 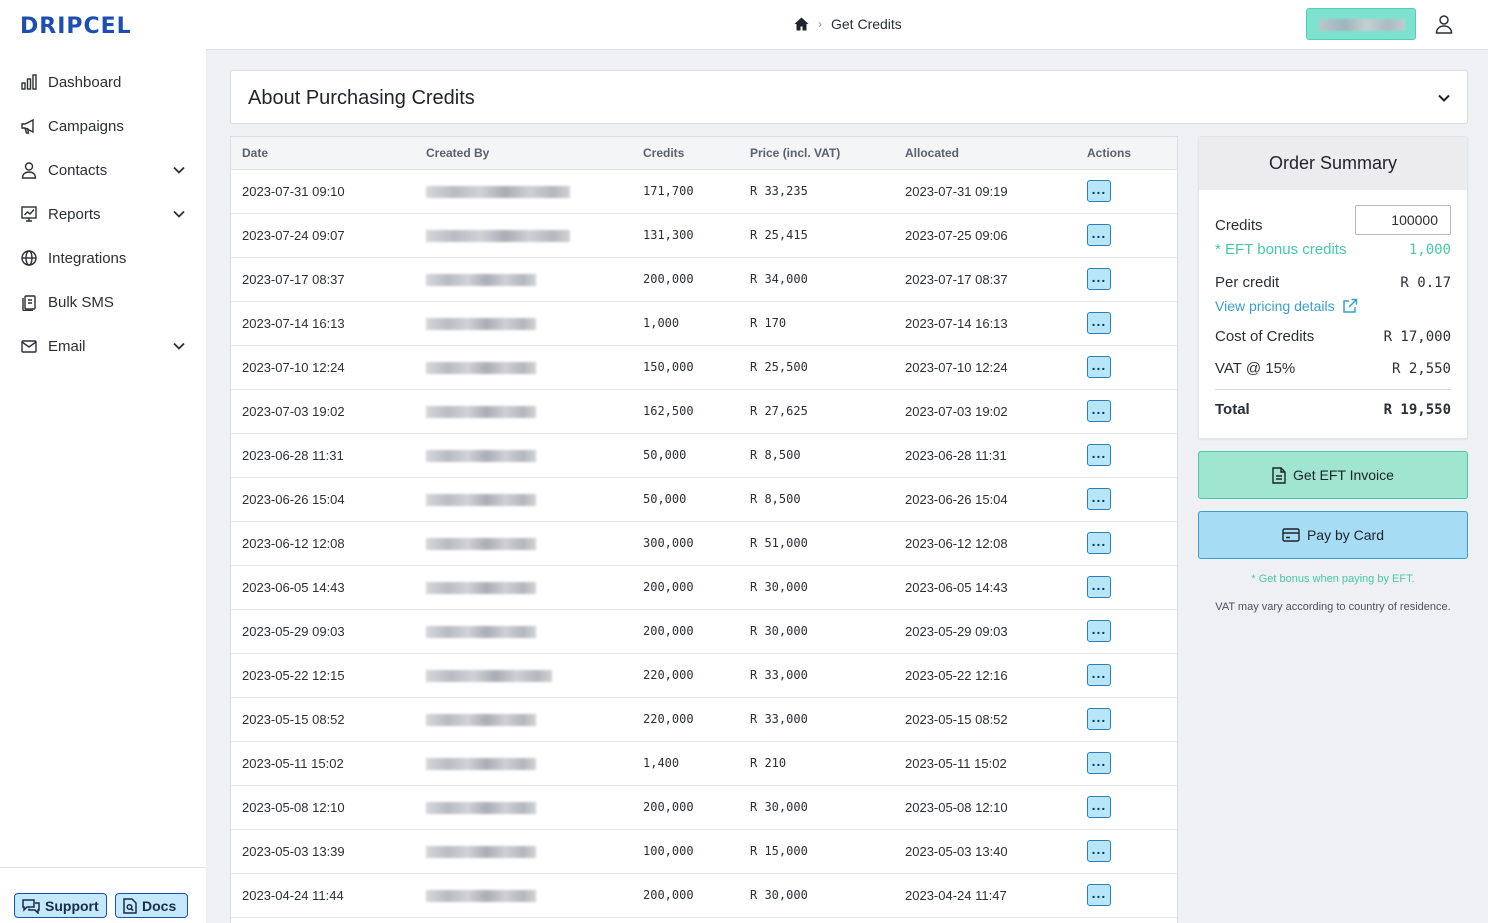 What do you see at coordinates (827, 279) in the screenshot?
I see `cell-price: R 34,000` at bounding box center [827, 279].